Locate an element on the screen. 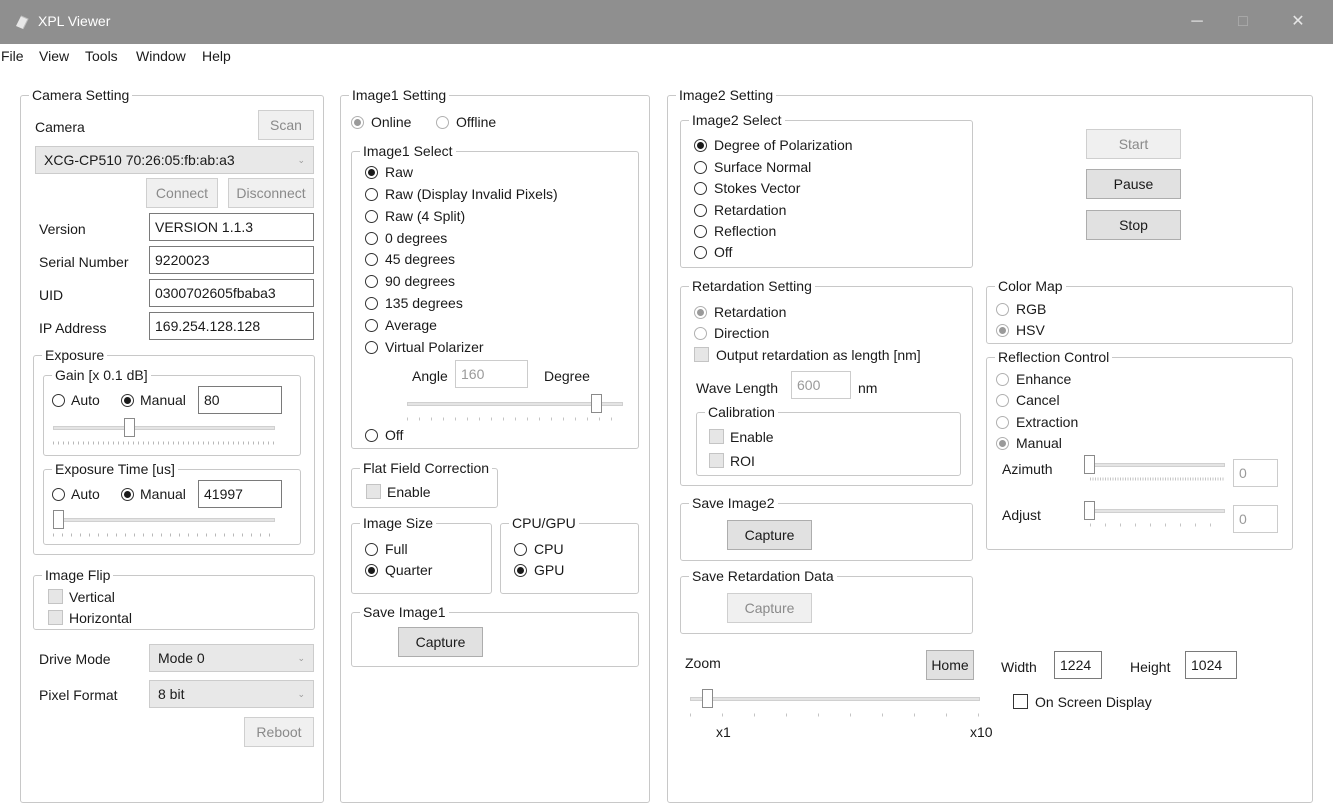 This screenshot has width=1333, height=807. flat-field-enable-checkbox is located at coordinates (373, 491).